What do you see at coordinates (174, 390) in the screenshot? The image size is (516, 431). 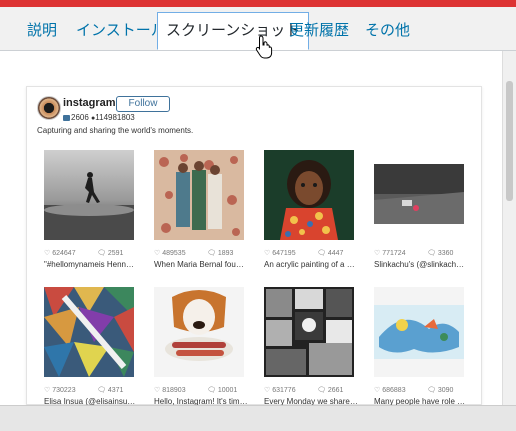 I see `like-count: 818903` at bounding box center [174, 390].